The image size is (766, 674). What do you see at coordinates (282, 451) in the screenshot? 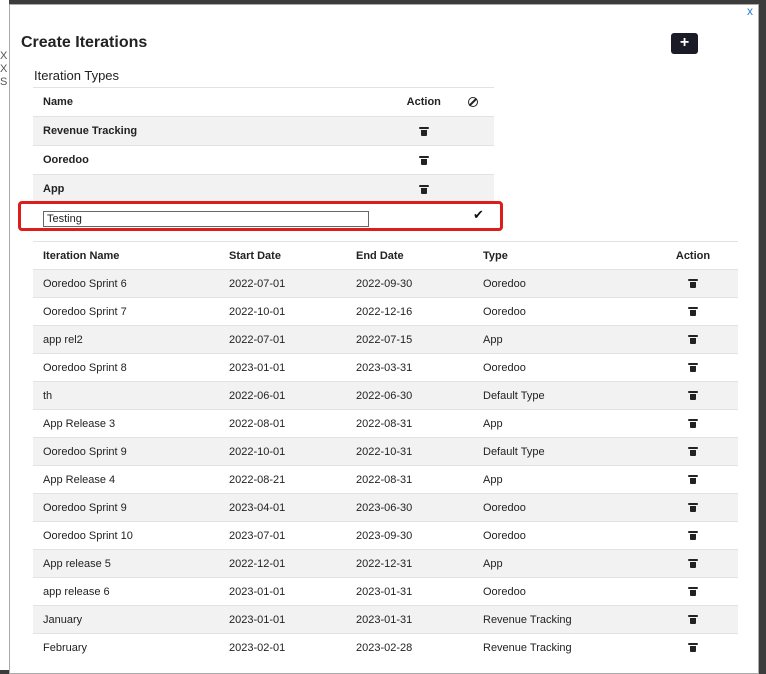
I see `start-date: 2022-10-01` at bounding box center [282, 451].